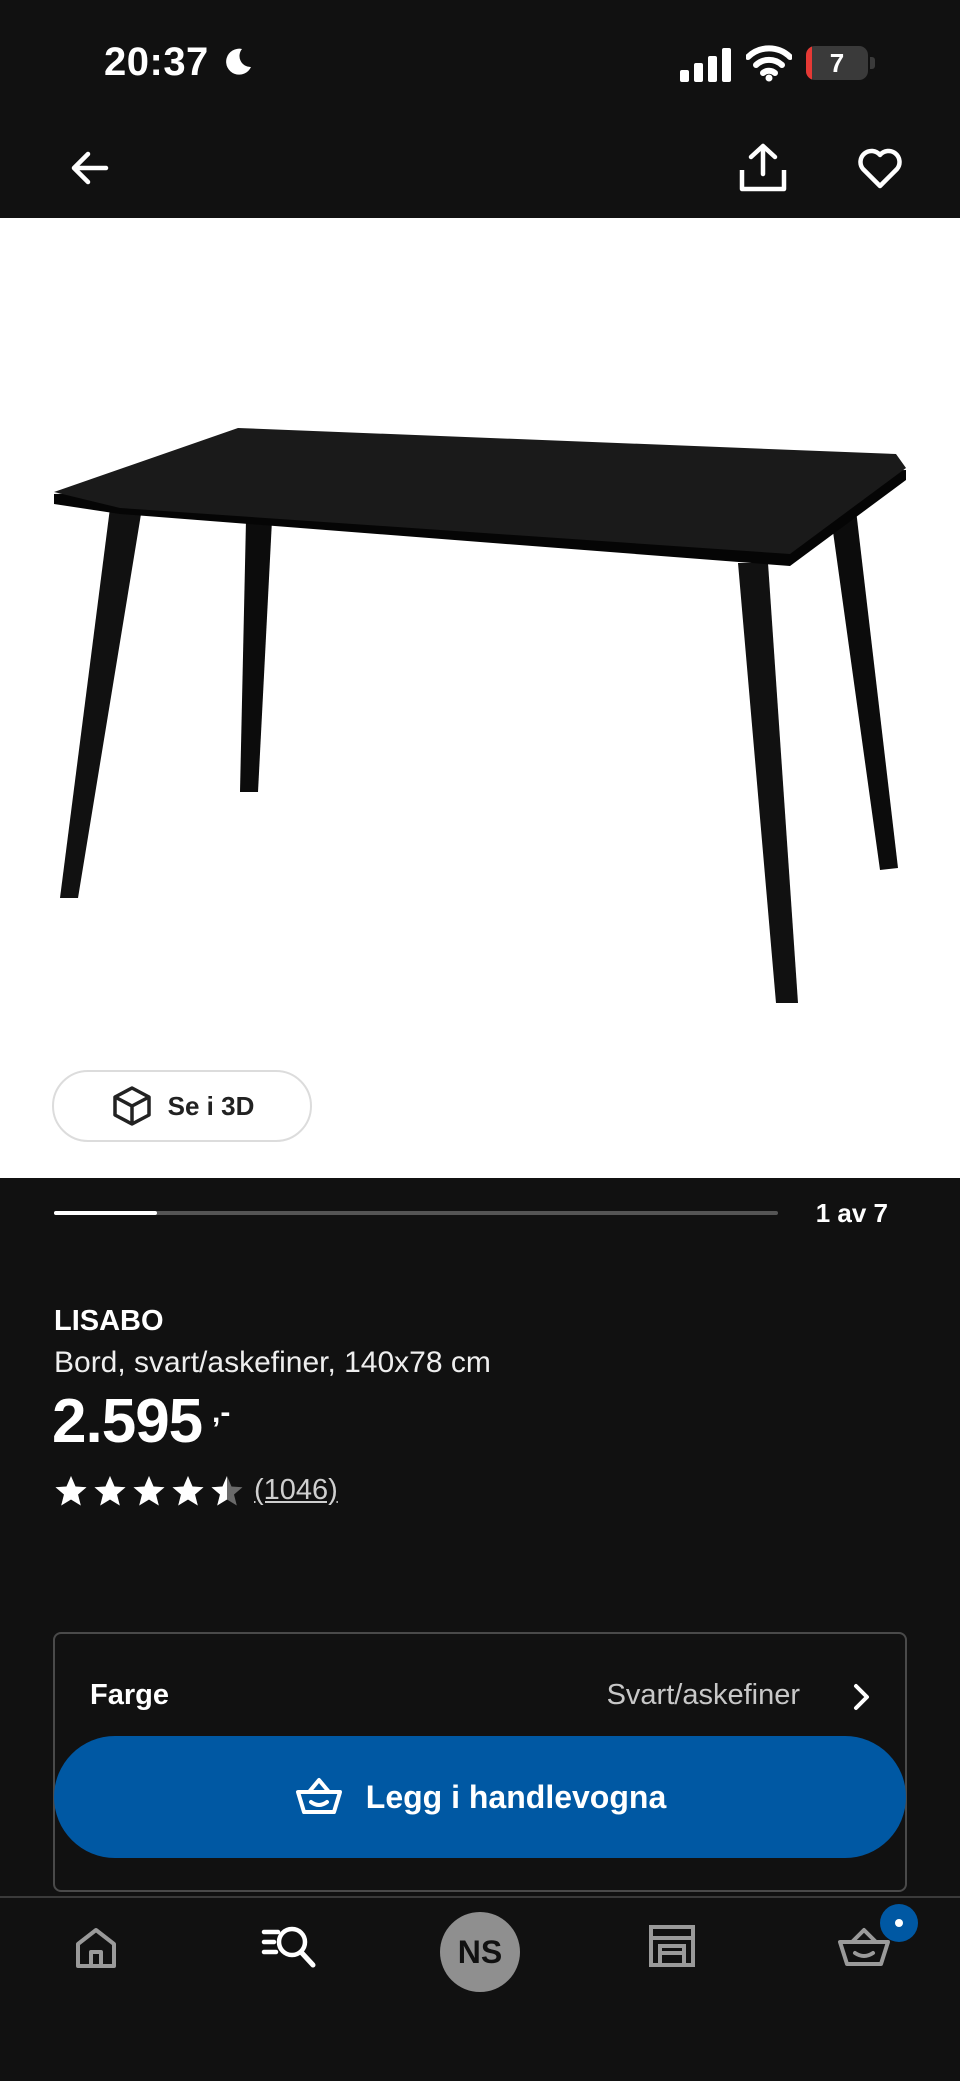  I want to click on battery-icon: 7, so click(841, 64).